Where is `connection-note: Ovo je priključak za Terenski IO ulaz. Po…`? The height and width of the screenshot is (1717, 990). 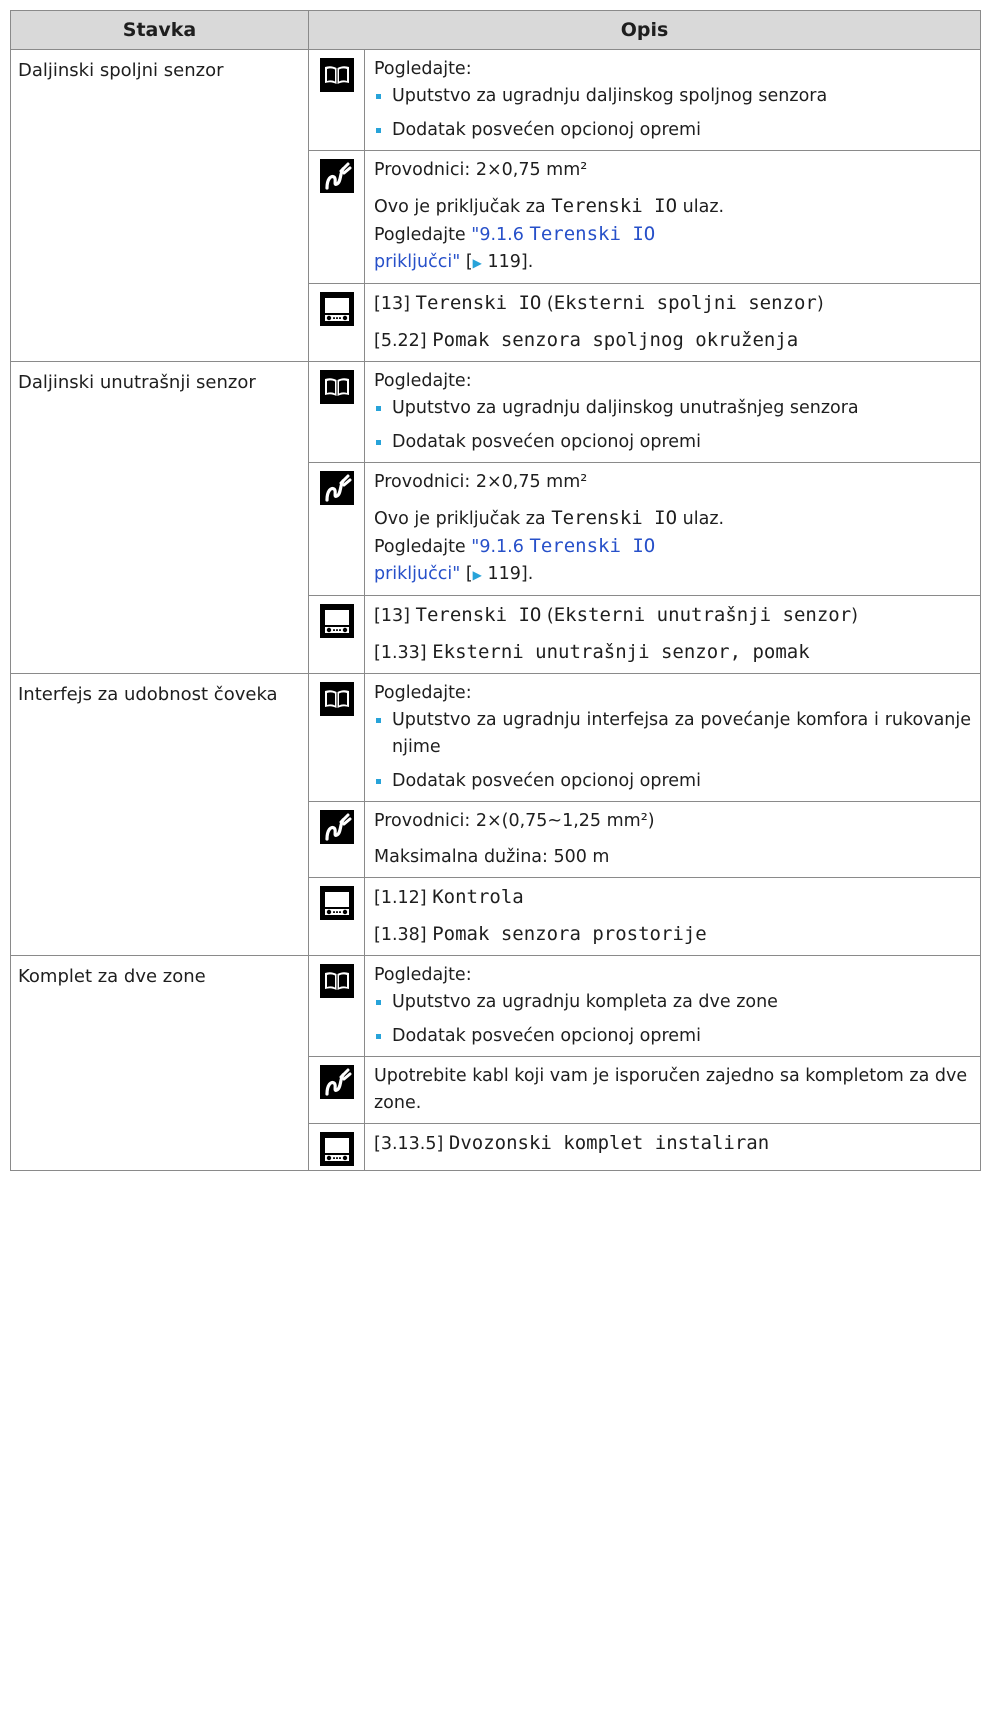
connection-note: Ovo je priključak za Terenski IO ulaz. Po… is located at coordinates (672, 235).